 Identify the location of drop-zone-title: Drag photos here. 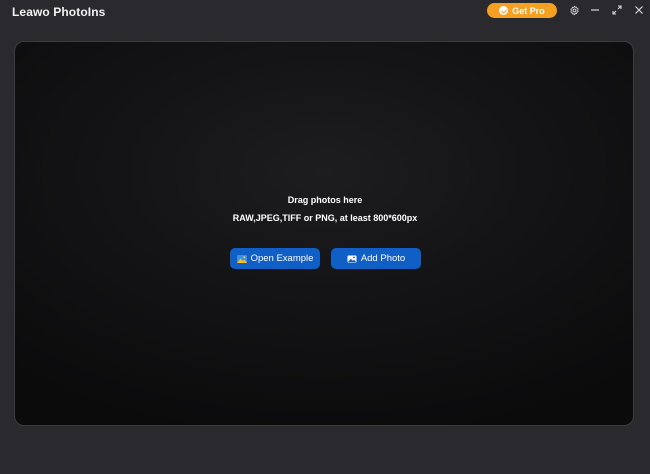
(325, 200).